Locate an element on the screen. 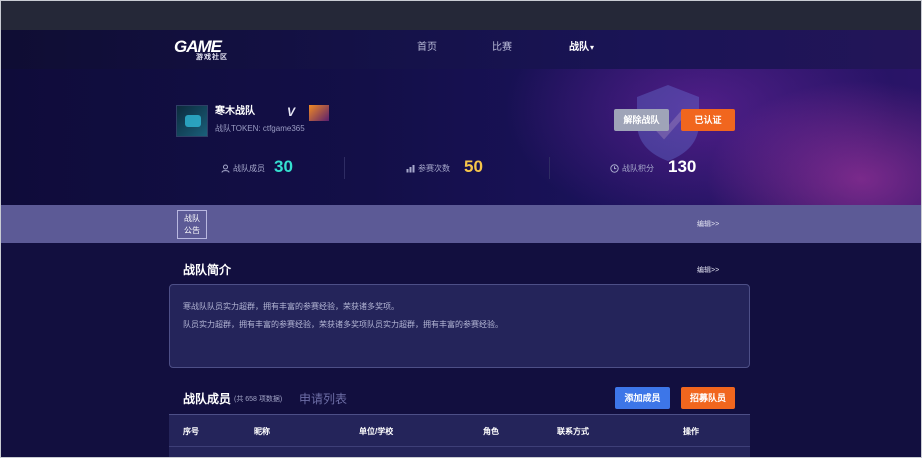 The width and height of the screenshot is (922, 458). site-logo: GAME 游戏社区 is located at coordinates (205, 50).